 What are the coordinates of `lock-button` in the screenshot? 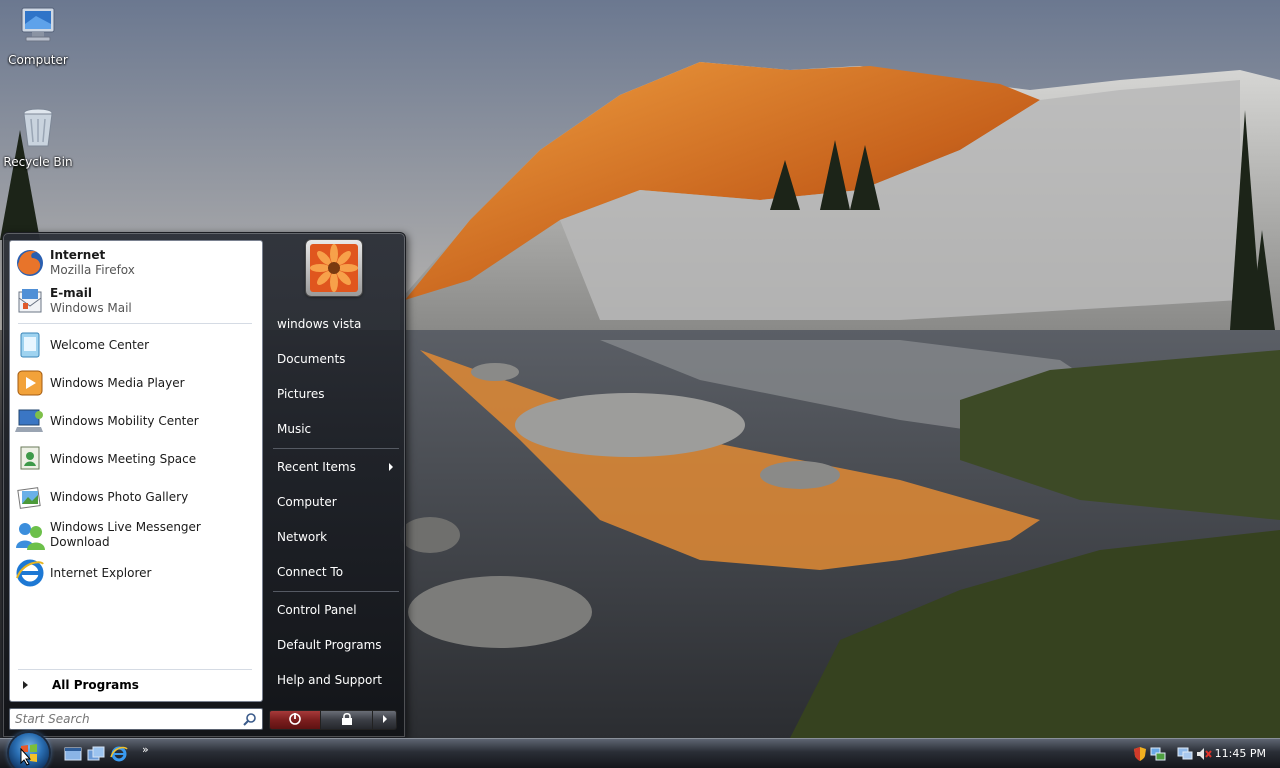 It's located at (347, 720).